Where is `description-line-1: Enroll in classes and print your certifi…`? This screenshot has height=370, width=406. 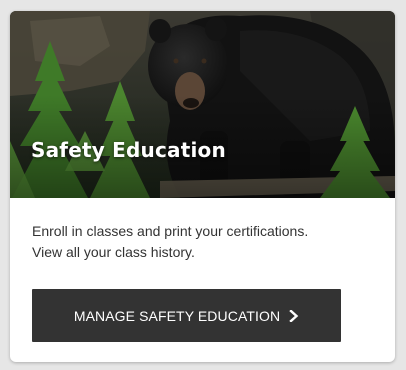 description-line-1: Enroll in classes and print your certifi… is located at coordinates (170, 231).